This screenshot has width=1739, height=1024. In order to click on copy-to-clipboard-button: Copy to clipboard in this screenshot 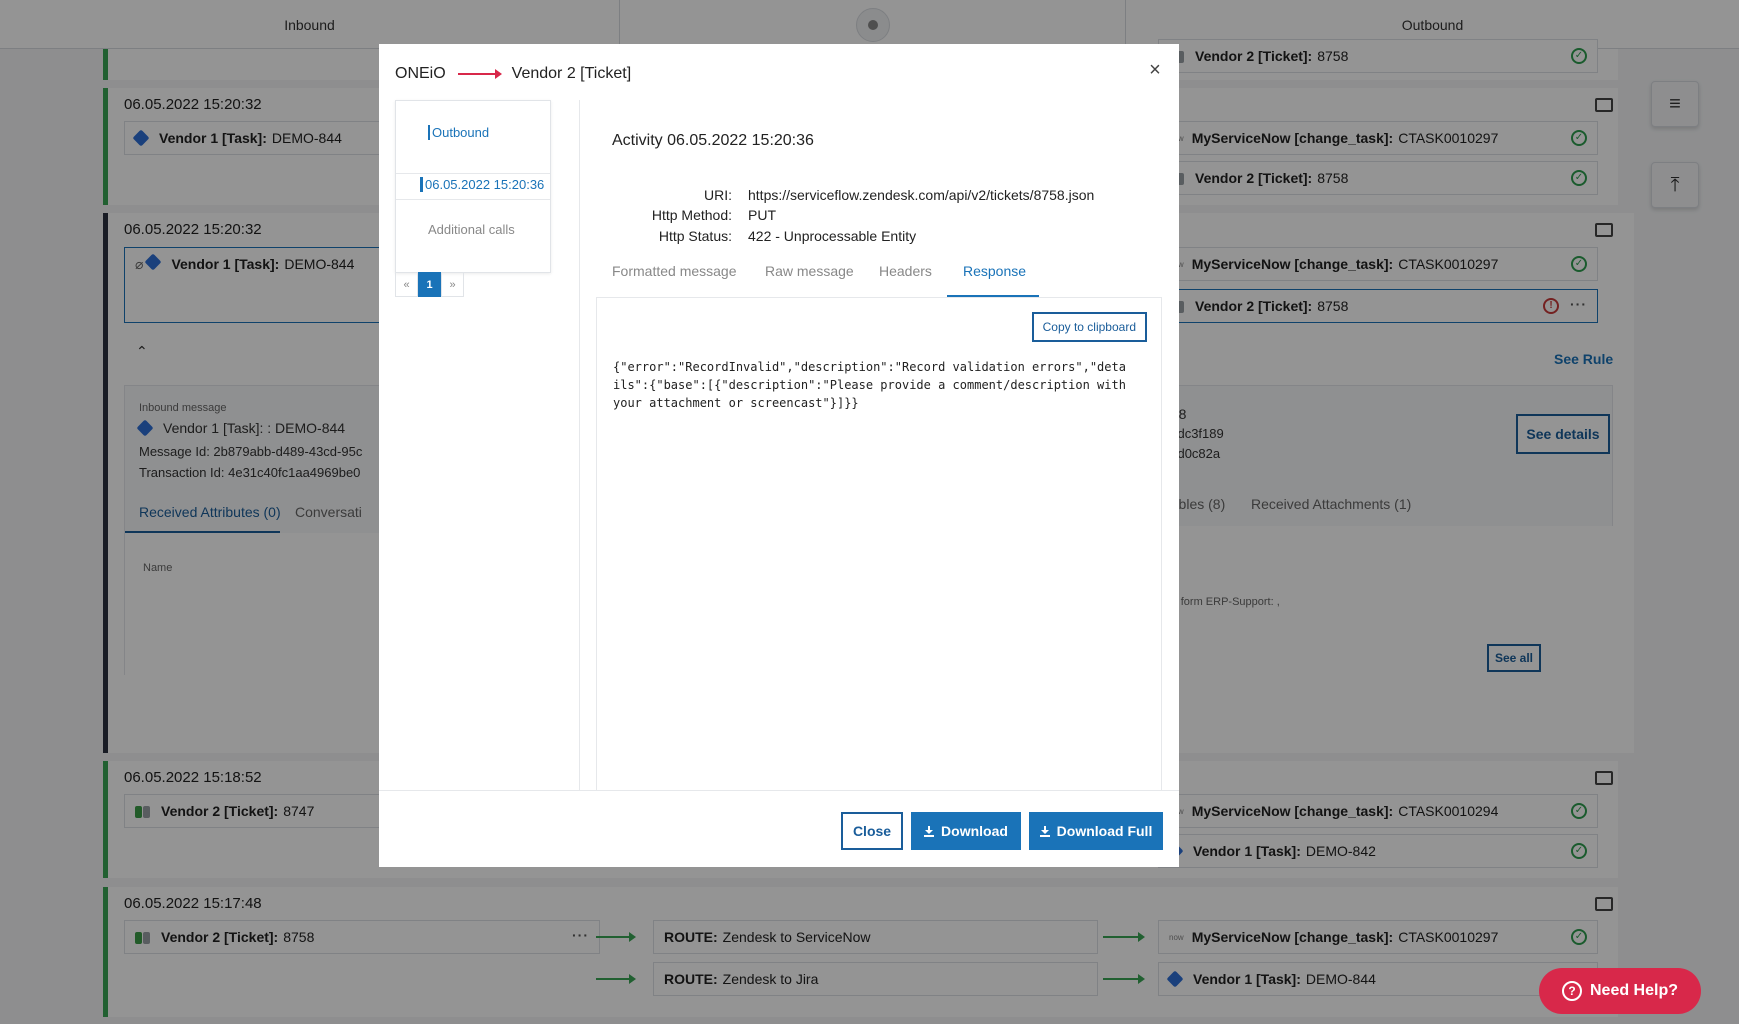, I will do `click(1089, 327)`.